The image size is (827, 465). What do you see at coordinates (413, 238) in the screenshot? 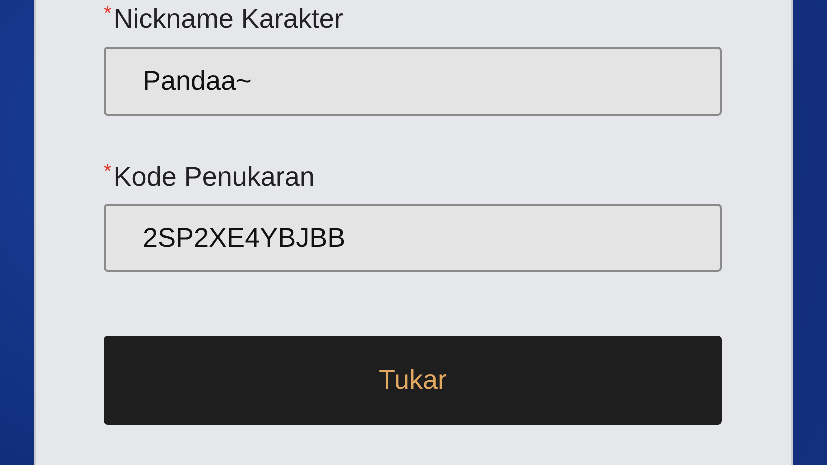
I see `input-field: 2SP2XE4YBJBB` at bounding box center [413, 238].